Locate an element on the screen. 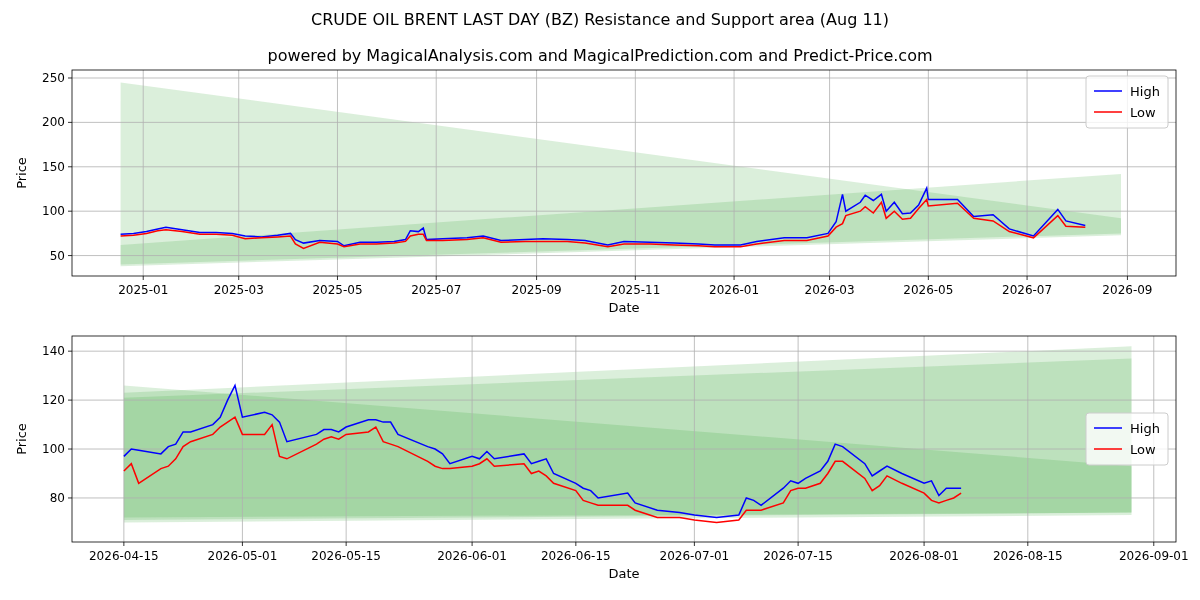 Image resolution: width=1200 pixels, height=600 pixels. chart-subtitle: powered by MagicalAnalysis.com and MagicalPrediction.com and Predict-Price.com is located at coordinates (600, 56).